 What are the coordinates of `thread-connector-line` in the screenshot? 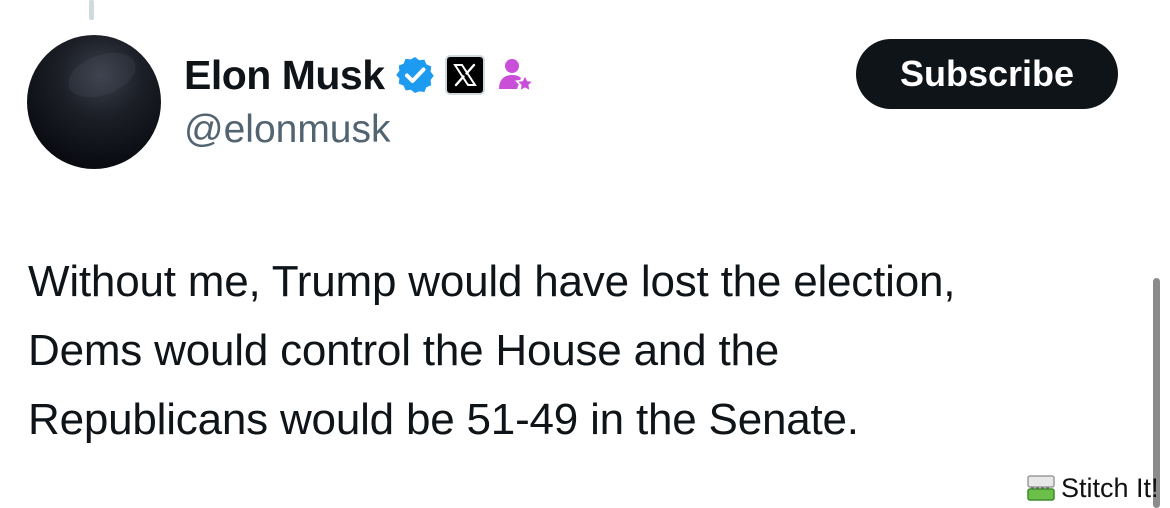 It's located at (91, 10).